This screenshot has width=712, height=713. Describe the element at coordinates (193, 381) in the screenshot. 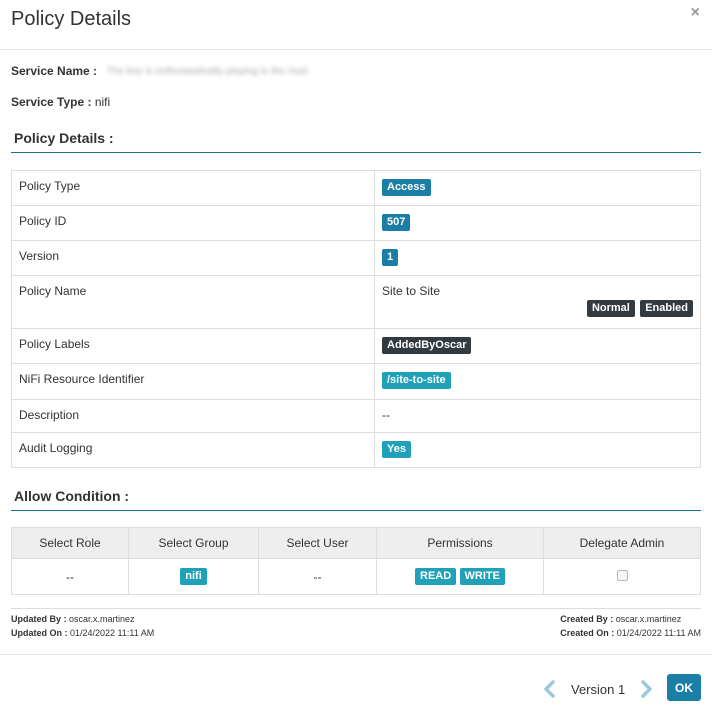

I see `row-label: NiFi Resource Identifier` at that location.